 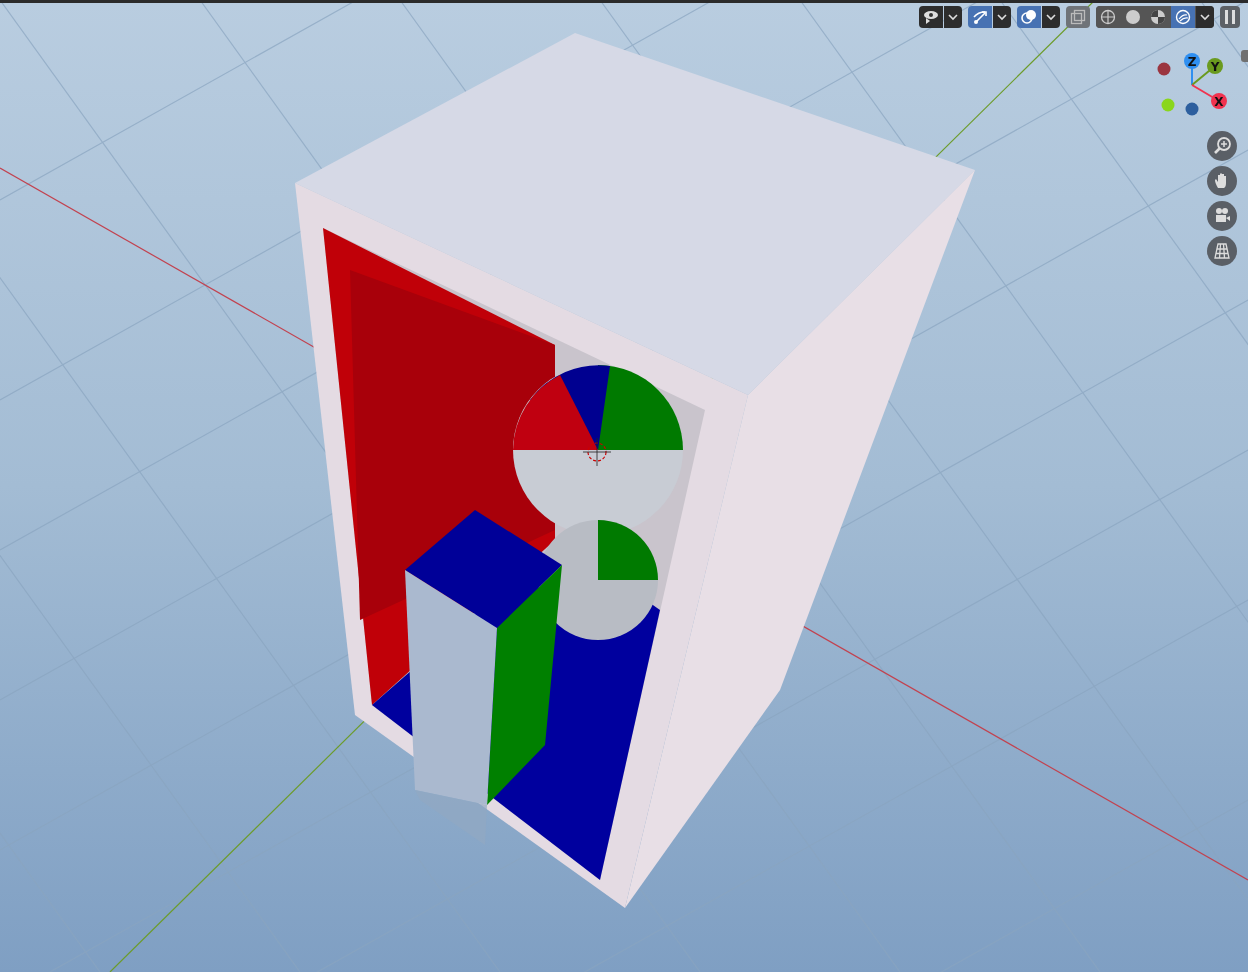 I want to click on axis-handle: Z, so click(x=1192, y=61).